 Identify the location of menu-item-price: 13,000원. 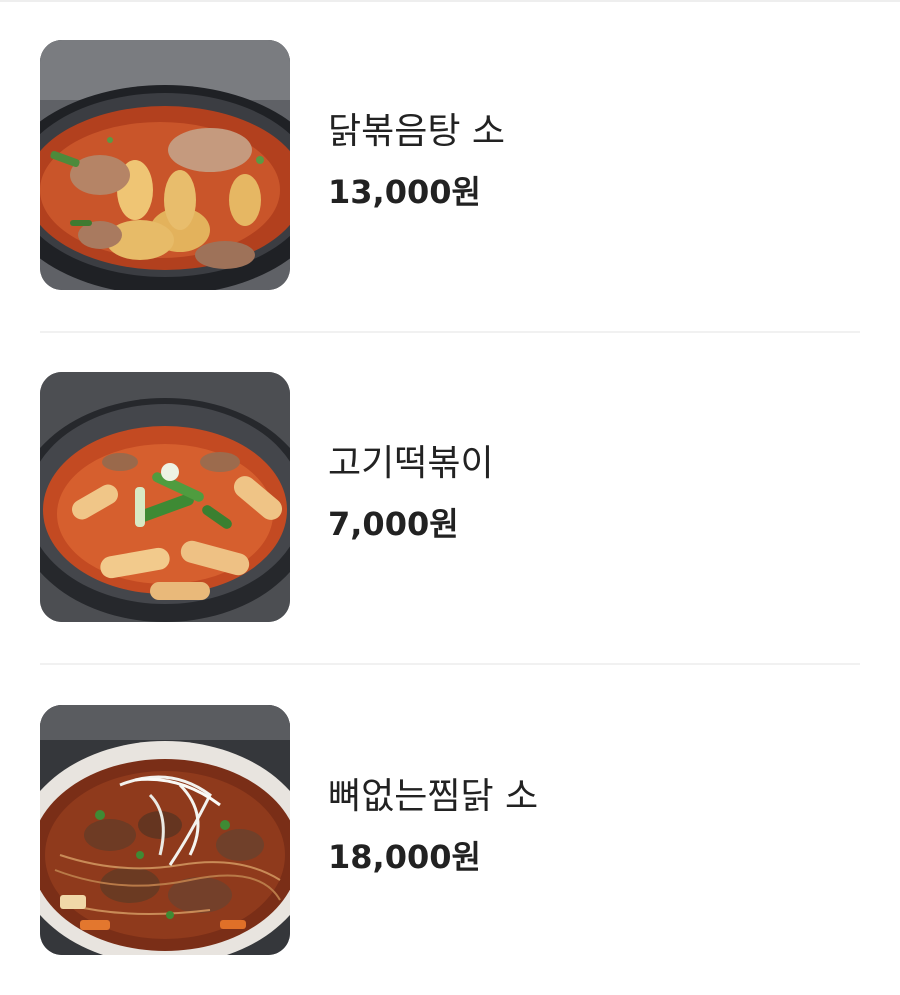
(404, 192).